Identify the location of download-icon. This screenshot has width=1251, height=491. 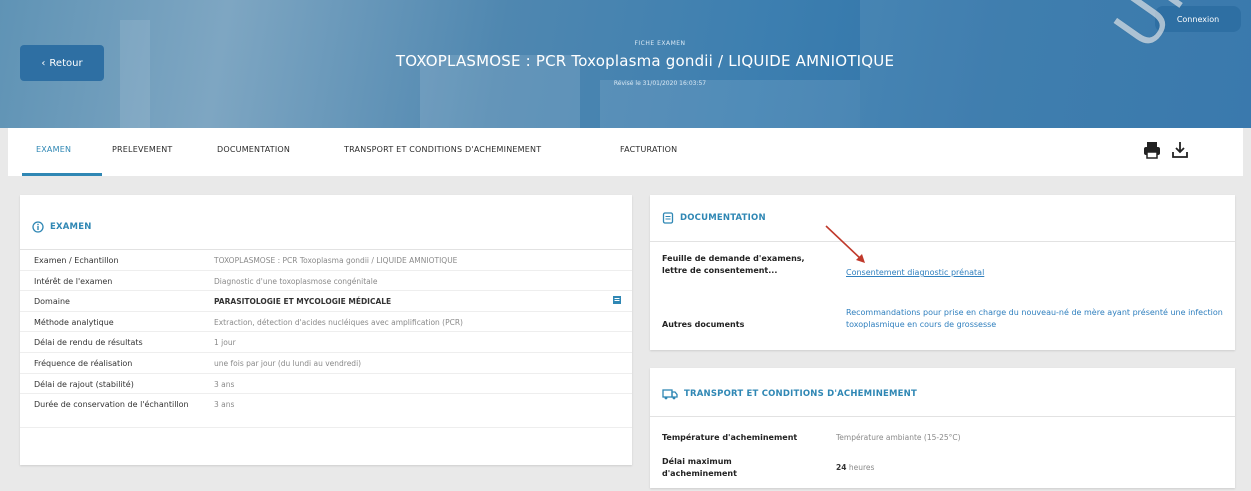
(1180, 150).